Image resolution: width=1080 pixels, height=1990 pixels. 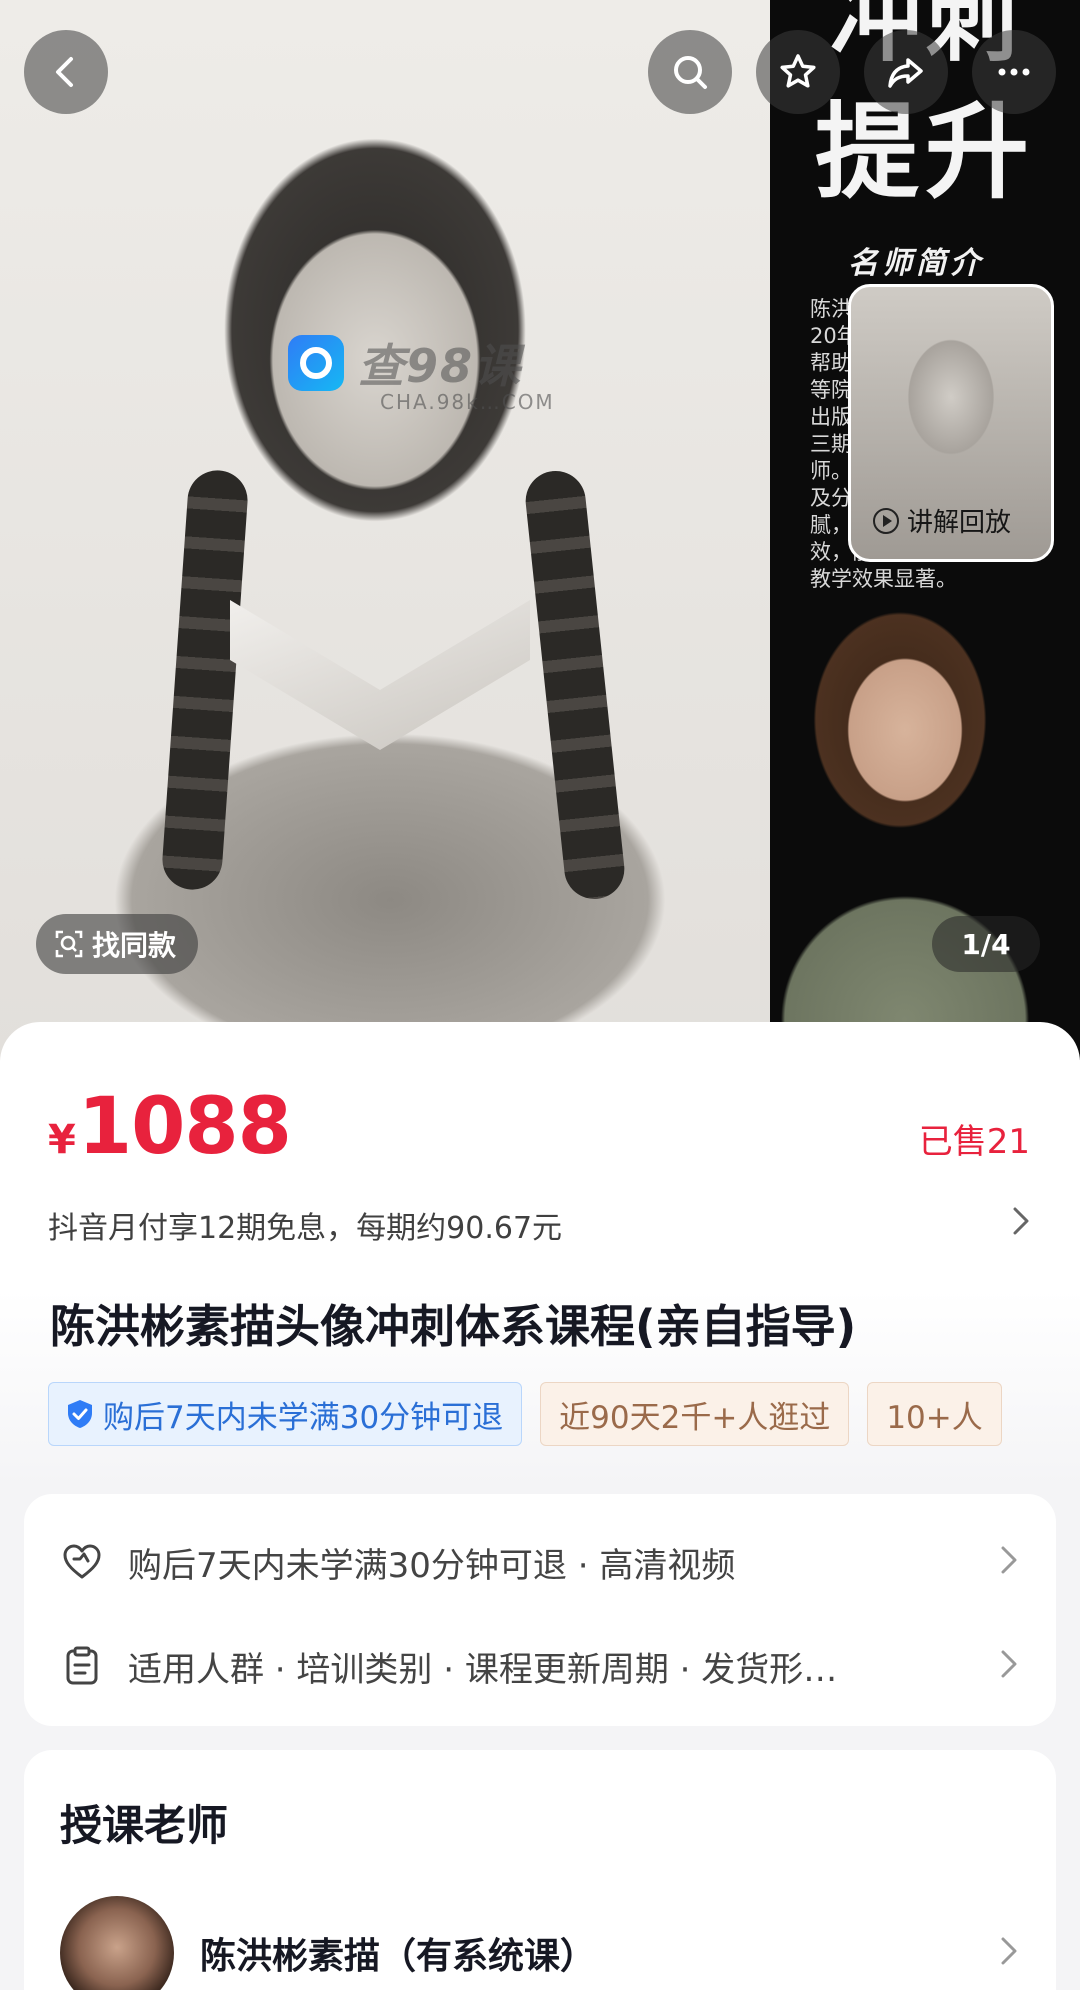 I want to click on star-icon, so click(x=798, y=71).